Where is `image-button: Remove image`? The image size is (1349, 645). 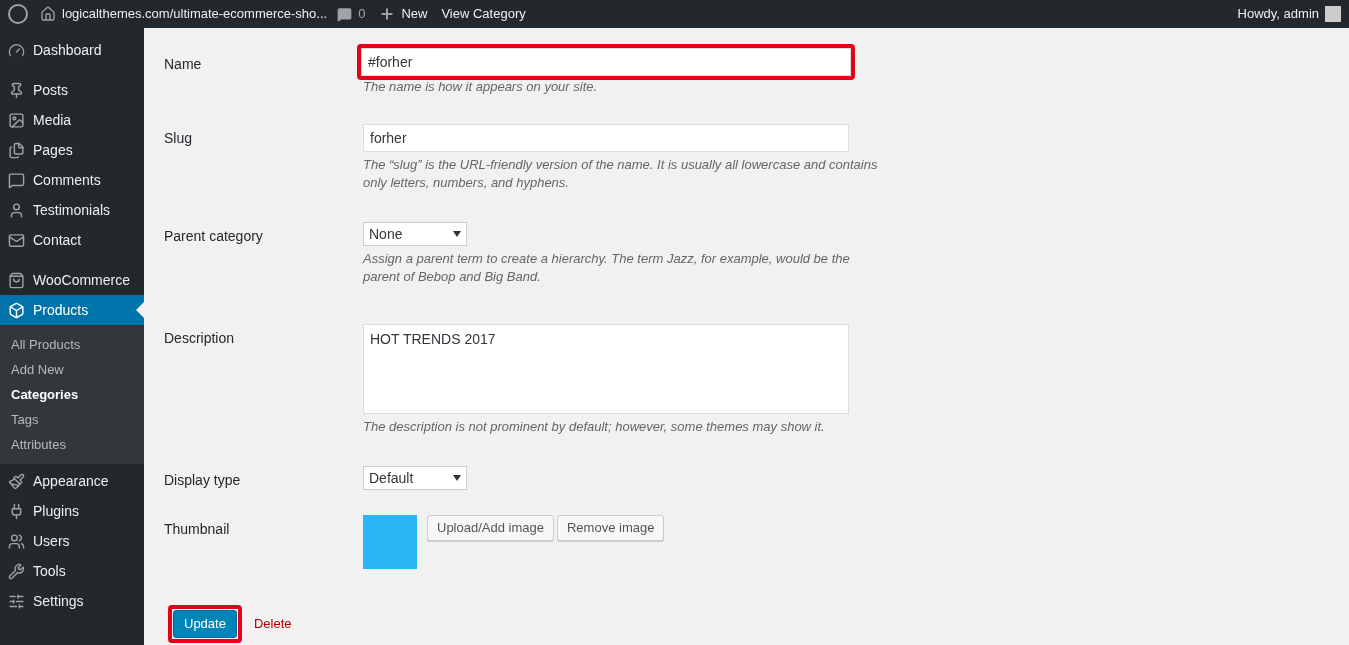 image-button: Remove image is located at coordinates (610, 528).